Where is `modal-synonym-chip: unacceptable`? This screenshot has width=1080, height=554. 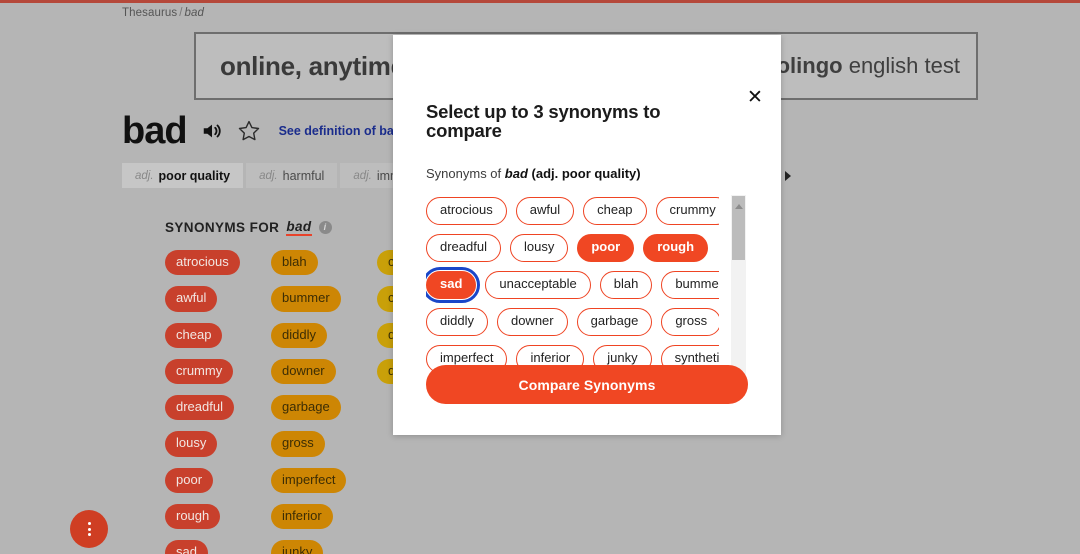
modal-synonym-chip: unacceptable is located at coordinates (538, 284).